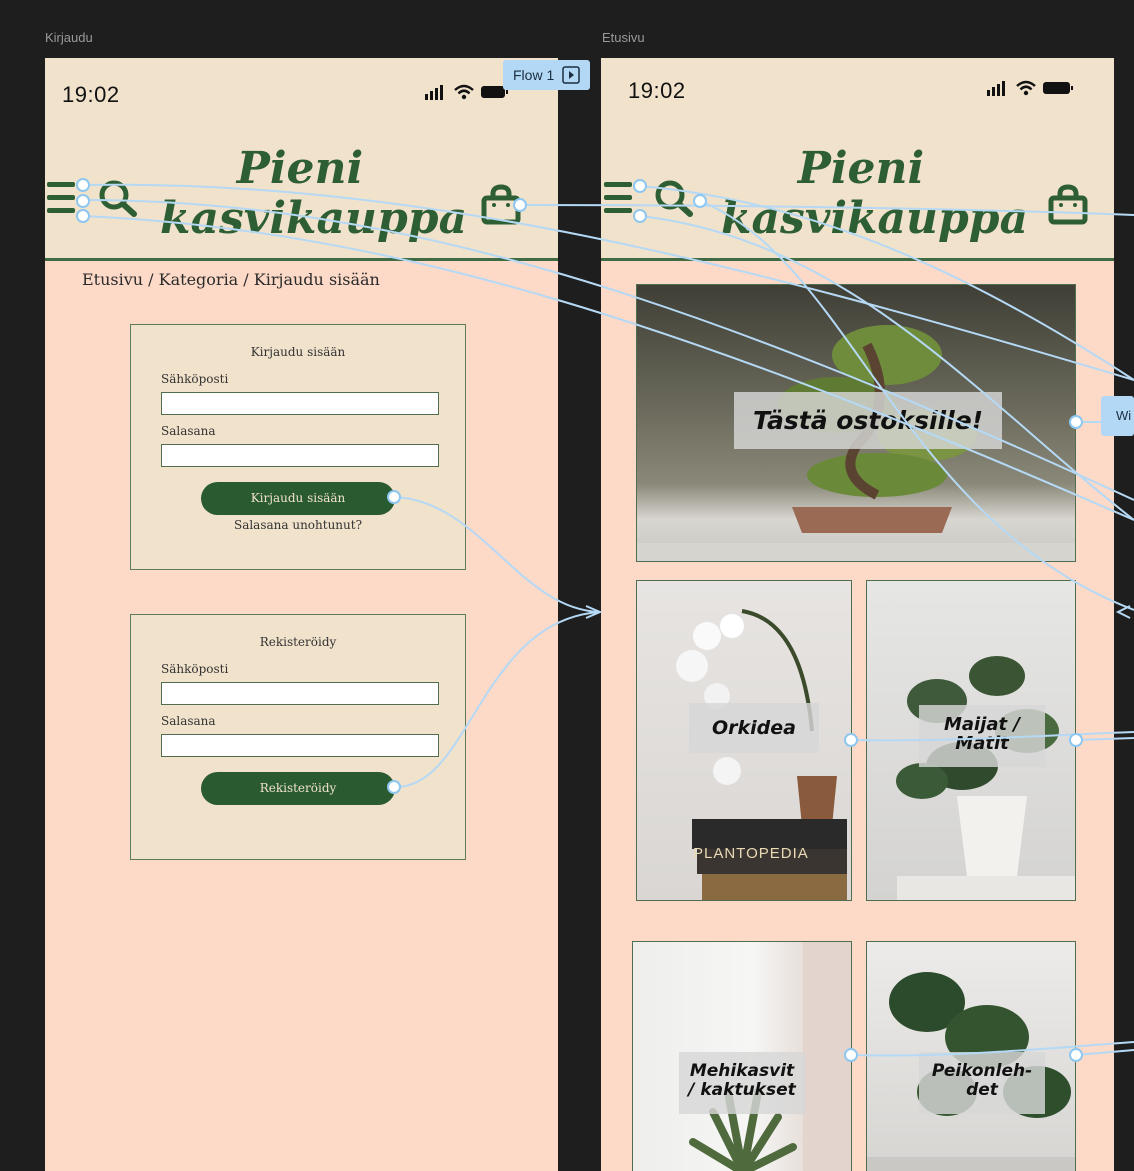 Image resolution: width=1134 pixels, height=1171 pixels. I want to click on book-title: PLANTOPEDIA, so click(751, 853).